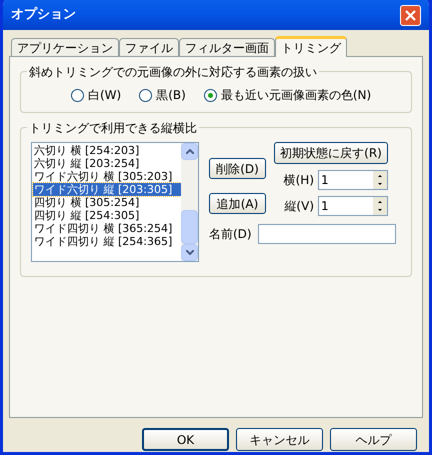 The width and height of the screenshot is (432, 455). What do you see at coordinates (107, 228) in the screenshot?
I see `list-item: ワイド四切り 横 [365:254]` at bounding box center [107, 228].